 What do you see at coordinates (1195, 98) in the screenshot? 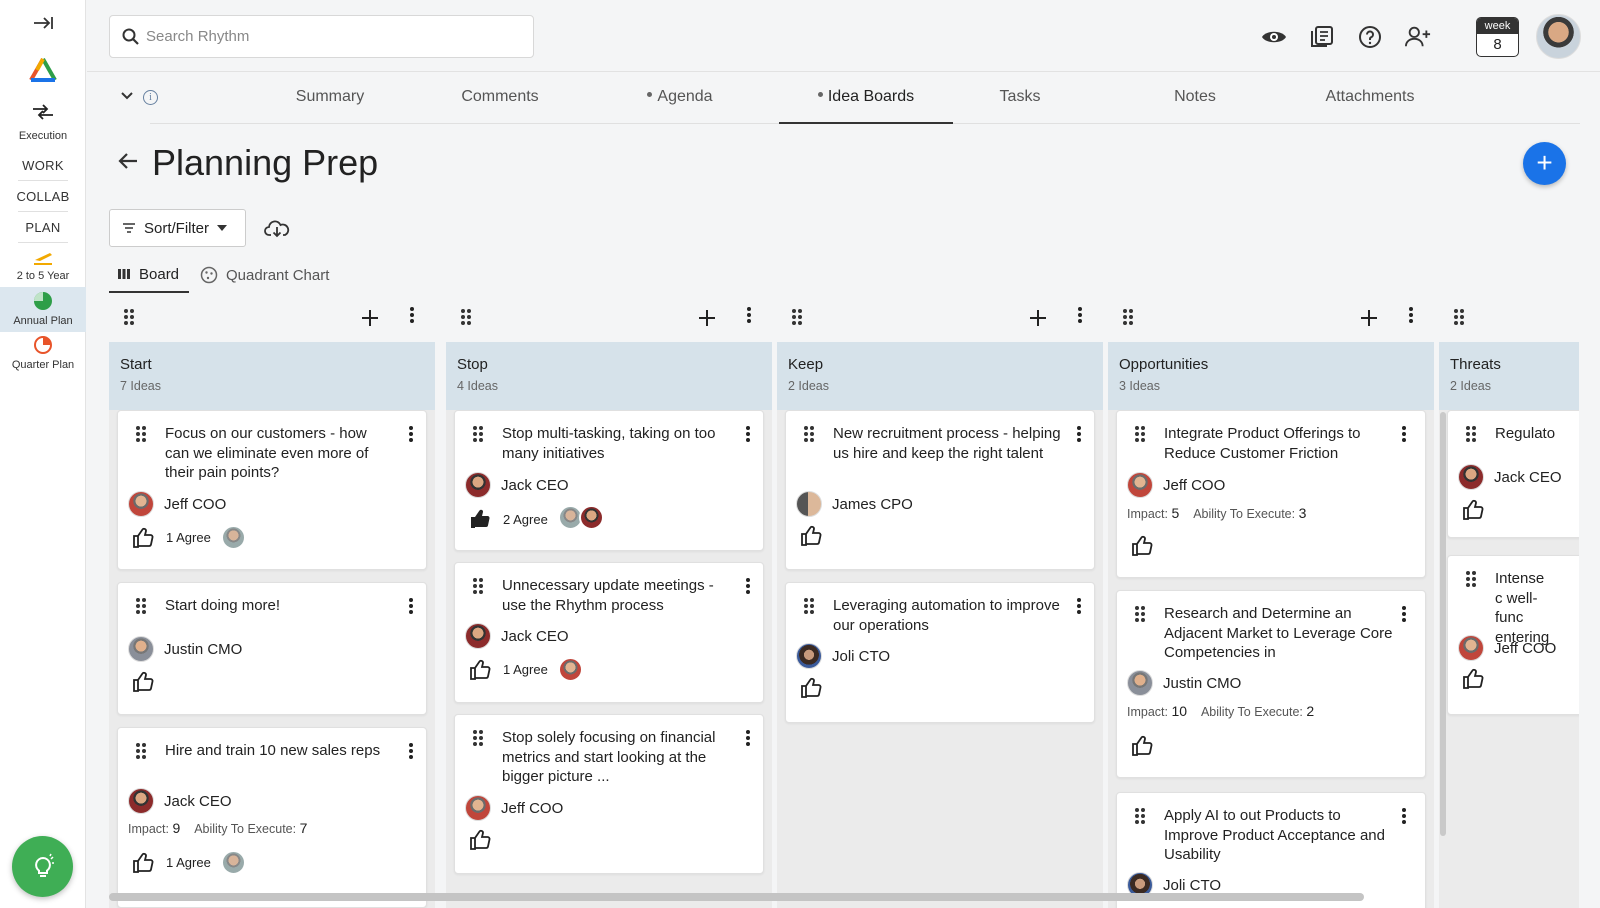
I see `tab-notes: Notes` at bounding box center [1195, 98].